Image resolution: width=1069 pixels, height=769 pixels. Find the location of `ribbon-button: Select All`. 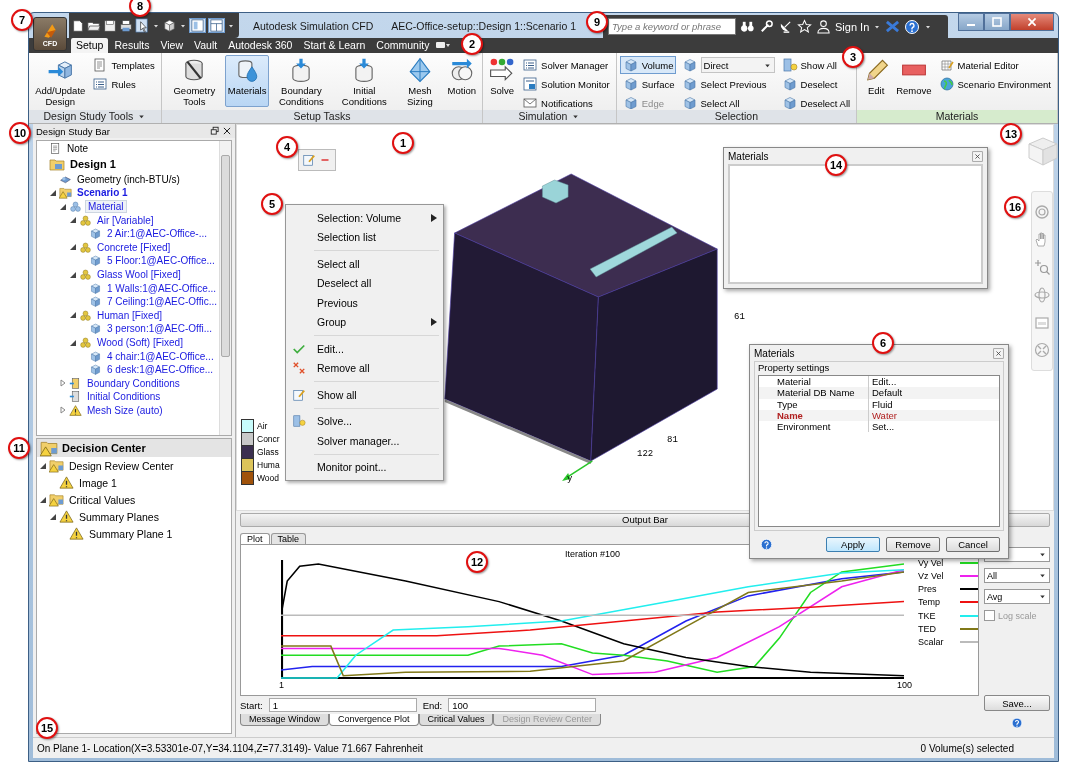

ribbon-button: Select All is located at coordinates (710, 101).